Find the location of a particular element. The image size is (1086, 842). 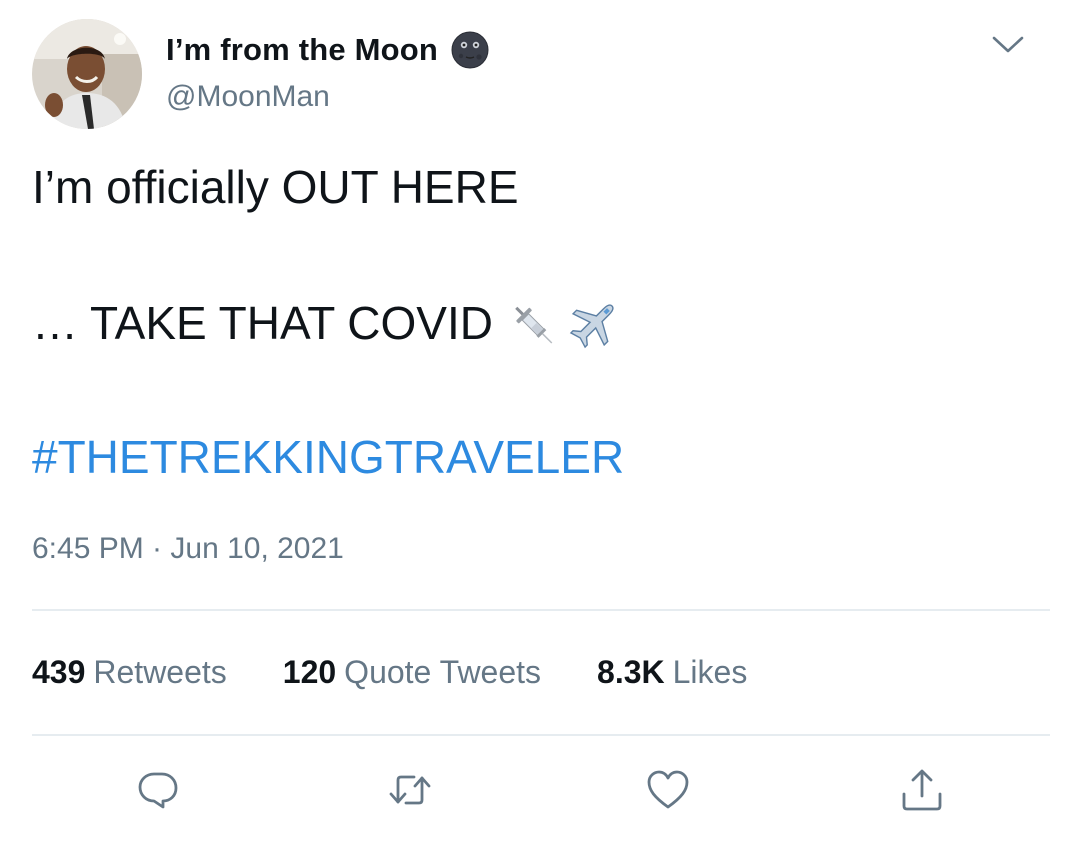

share-icon is located at coordinates (922, 790).